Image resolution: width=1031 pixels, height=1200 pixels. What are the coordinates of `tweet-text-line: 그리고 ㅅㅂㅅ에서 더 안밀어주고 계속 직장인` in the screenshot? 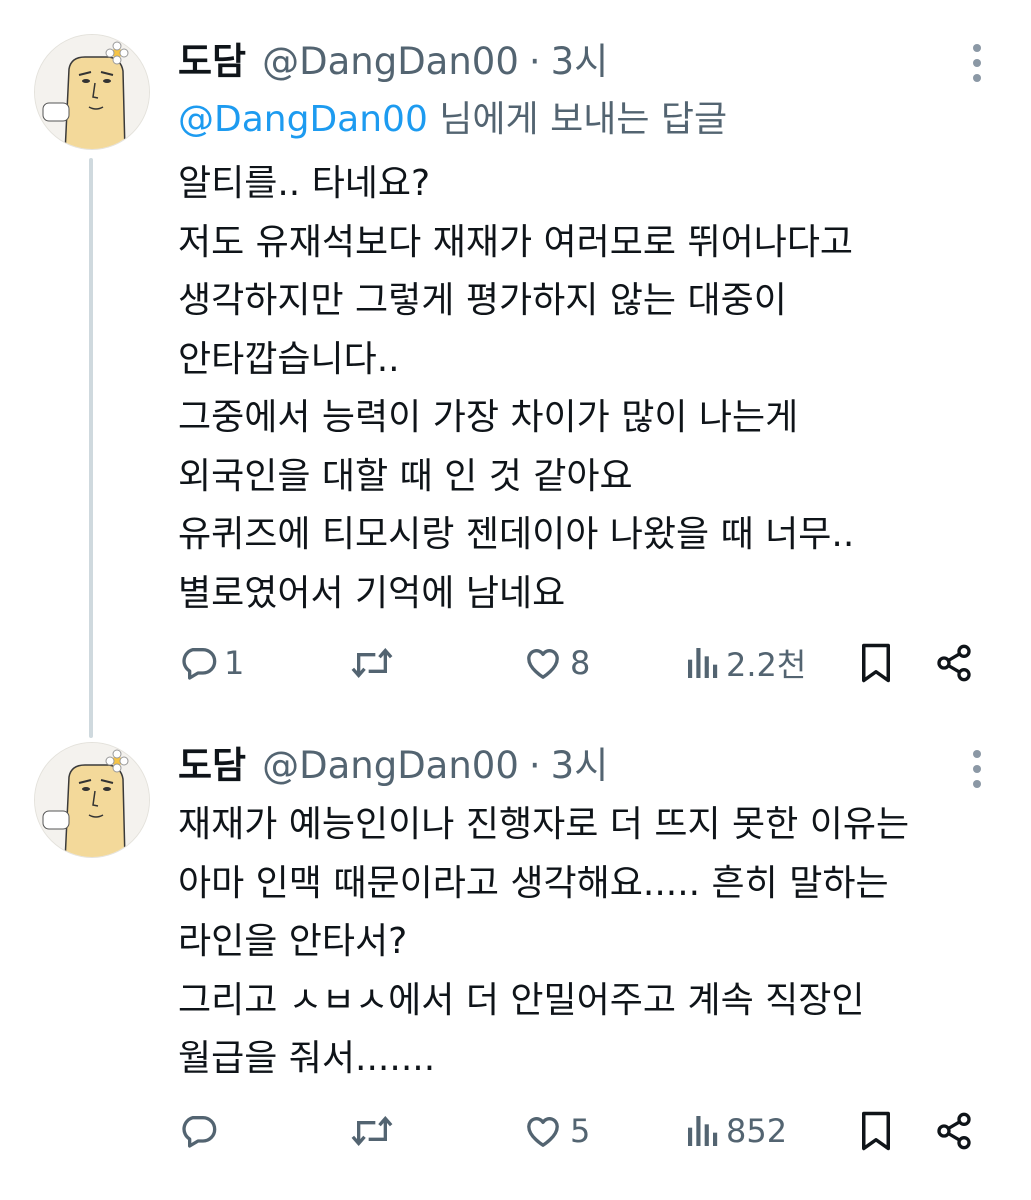 It's located at (521, 1000).